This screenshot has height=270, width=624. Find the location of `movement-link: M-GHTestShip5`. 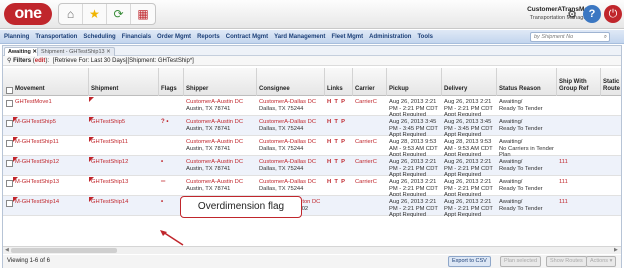

movement-link: M-GHTestShip5 is located at coordinates (35, 122).